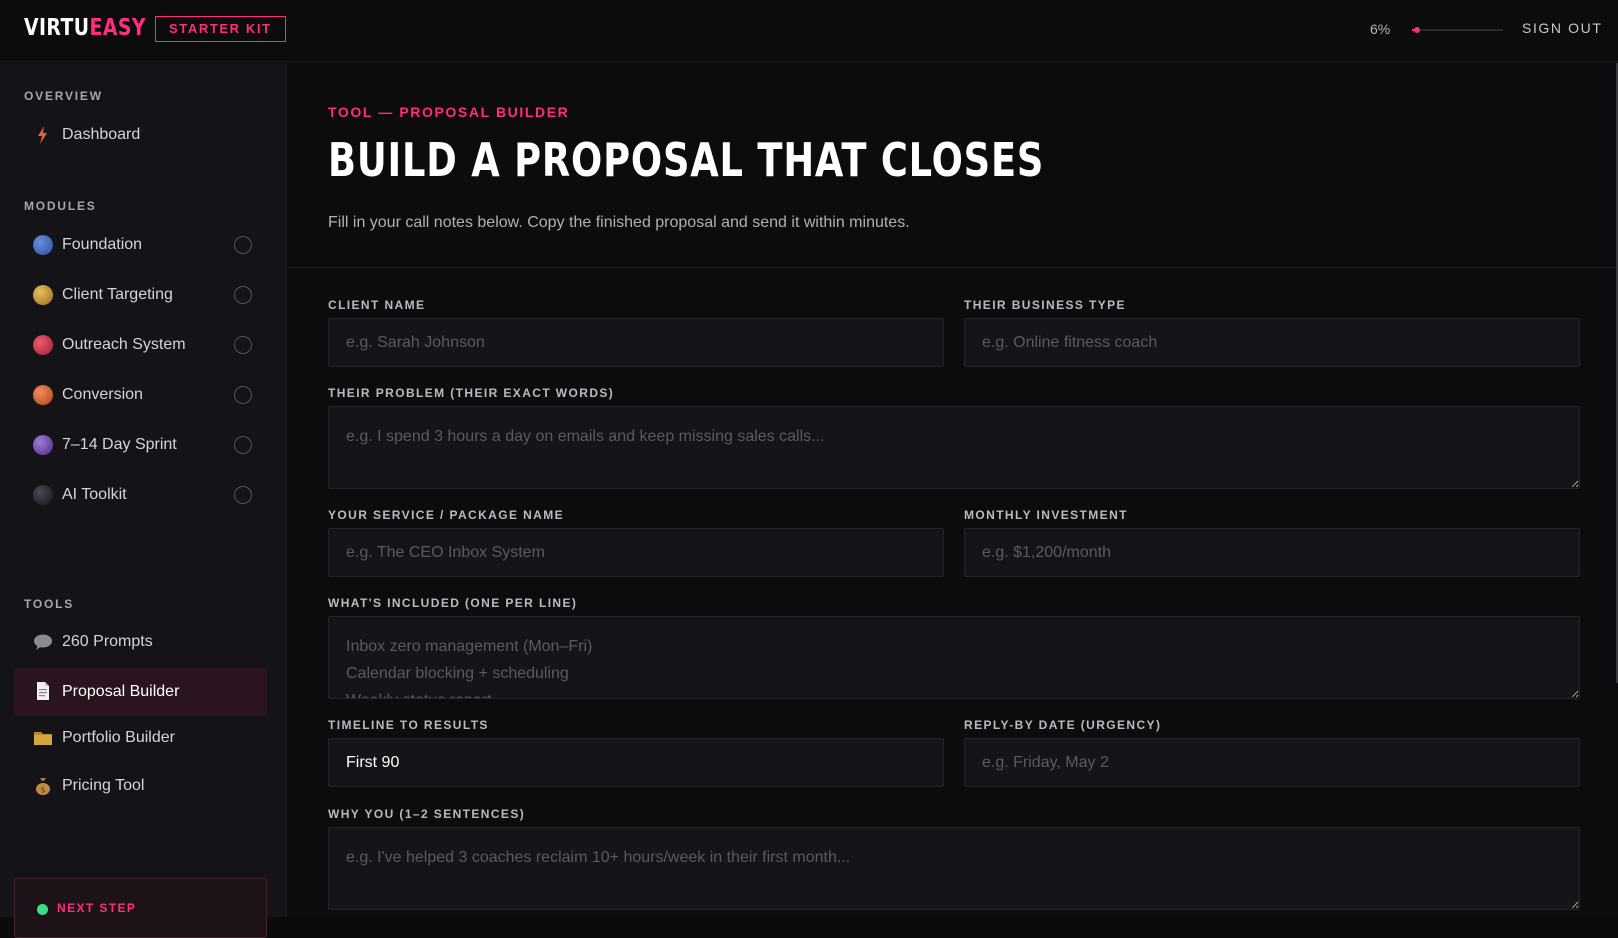 The height and width of the screenshot is (938, 1618). I want to click on sidebar-item-sprint: 7–14 Day Sprint, so click(140, 445).